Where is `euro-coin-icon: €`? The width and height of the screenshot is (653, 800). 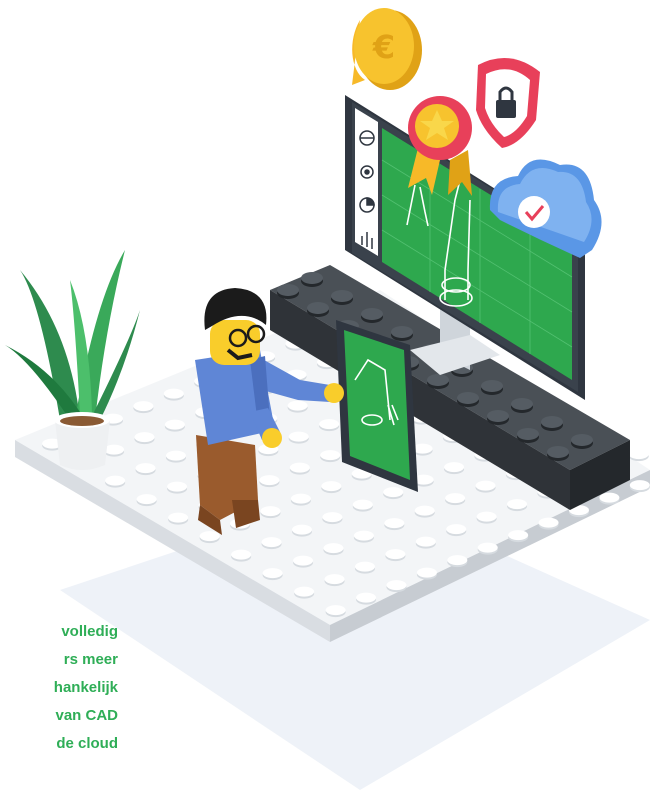
euro-coin-icon: € is located at coordinates (387, 49).